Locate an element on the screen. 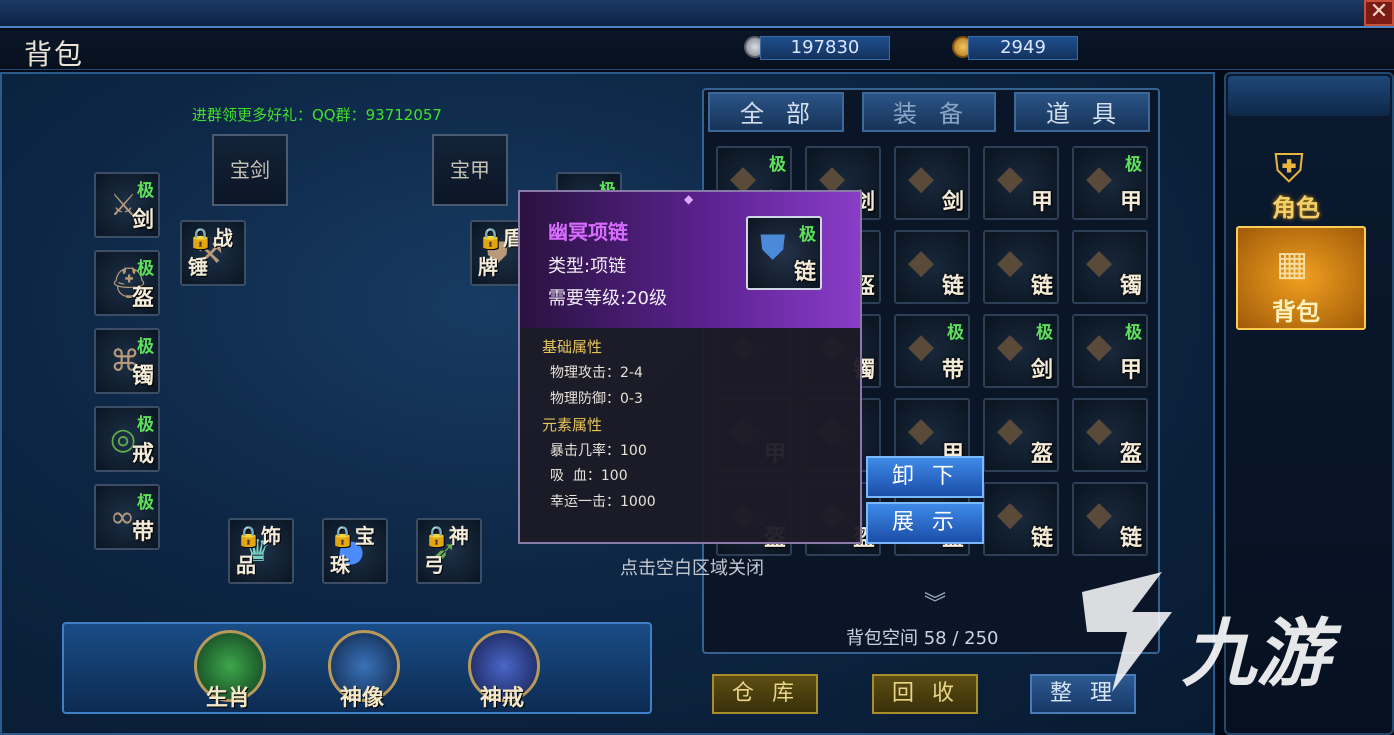 The height and width of the screenshot is (735, 1394). locked-slot-bow: ➶ 🔒神弓 is located at coordinates (449, 551).